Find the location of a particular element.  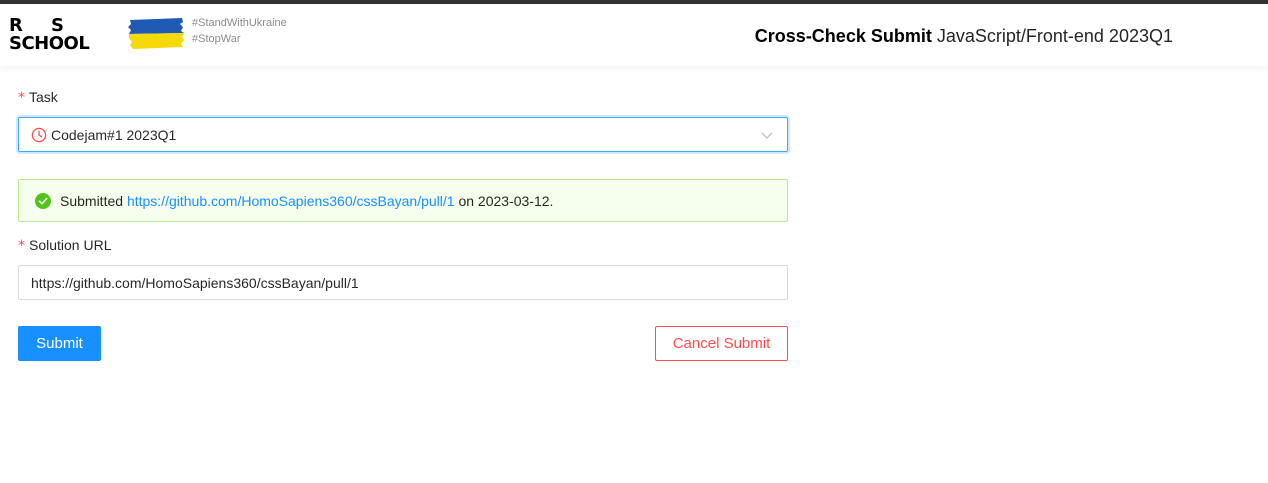

solution-url-label: * Solution URL is located at coordinates (65, 245).